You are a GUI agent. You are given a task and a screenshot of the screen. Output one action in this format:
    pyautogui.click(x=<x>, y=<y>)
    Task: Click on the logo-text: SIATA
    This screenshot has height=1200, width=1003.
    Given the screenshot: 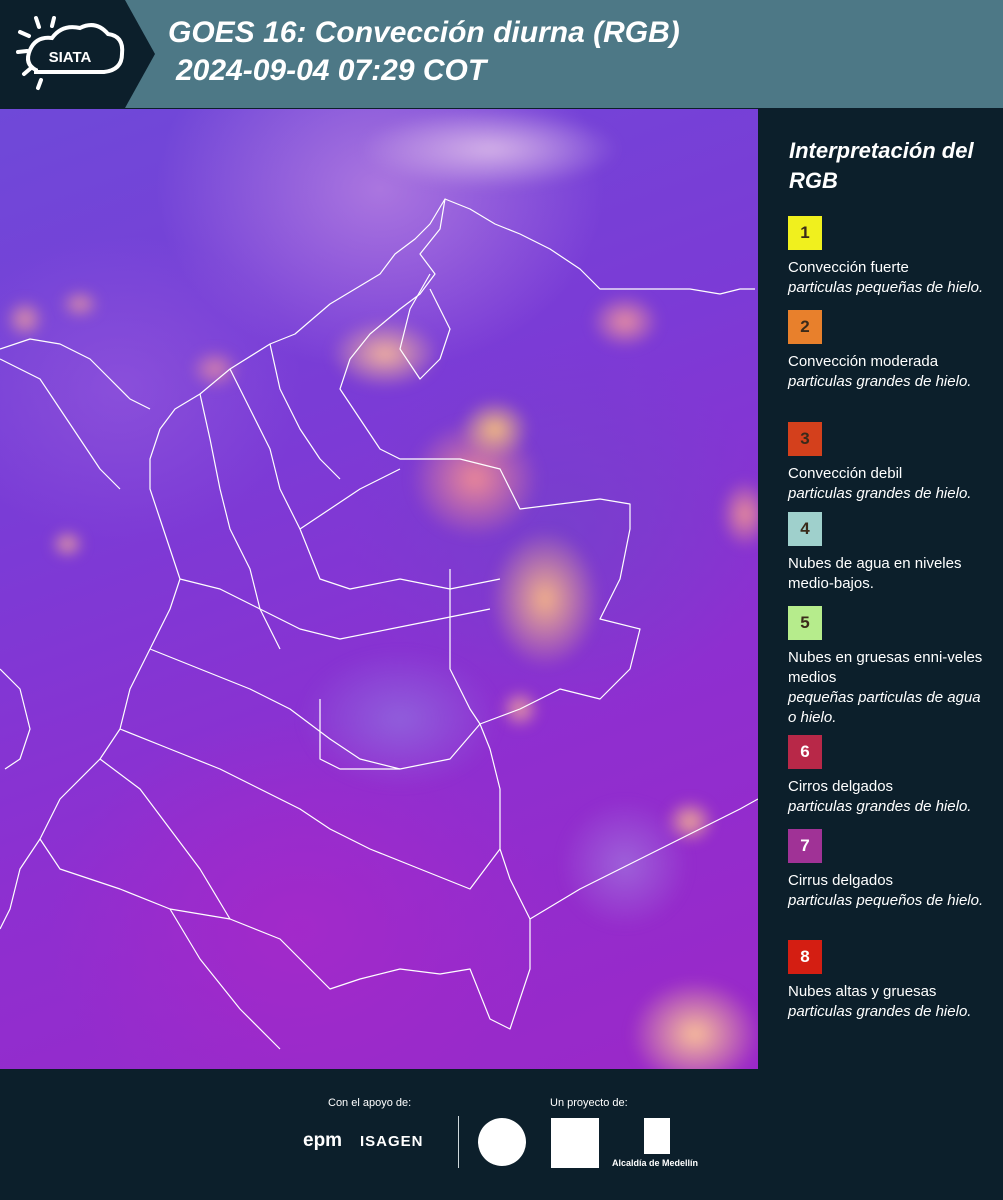 What is the action you would take?
    pyautogui.click(x=70, y=57)
    